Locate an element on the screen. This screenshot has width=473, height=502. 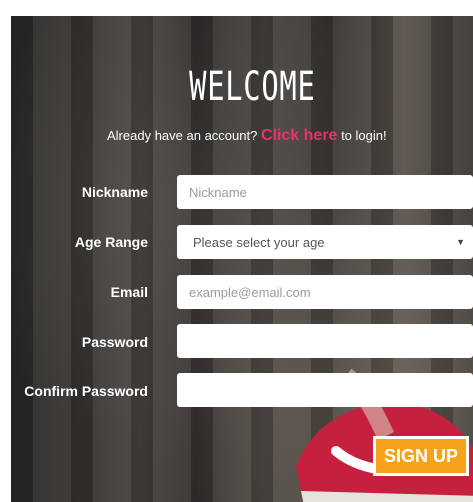
age-range-value: Please select your age is located at coordinates (259, 242).